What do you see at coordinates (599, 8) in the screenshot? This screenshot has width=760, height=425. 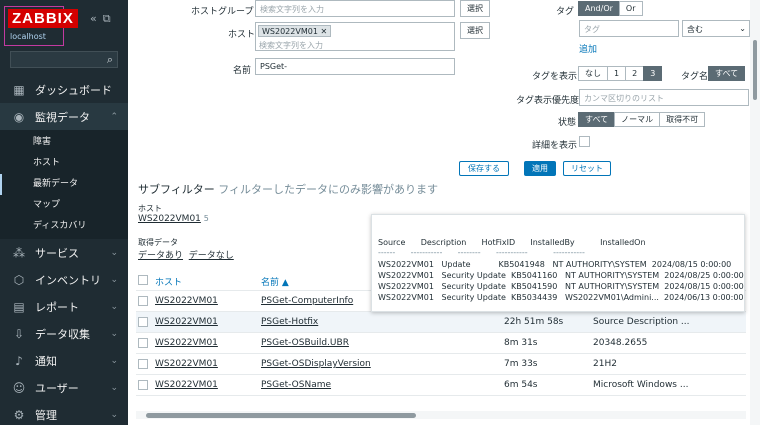 I see `tag-andor-option: And/Or` at bounding box center [599, 8].